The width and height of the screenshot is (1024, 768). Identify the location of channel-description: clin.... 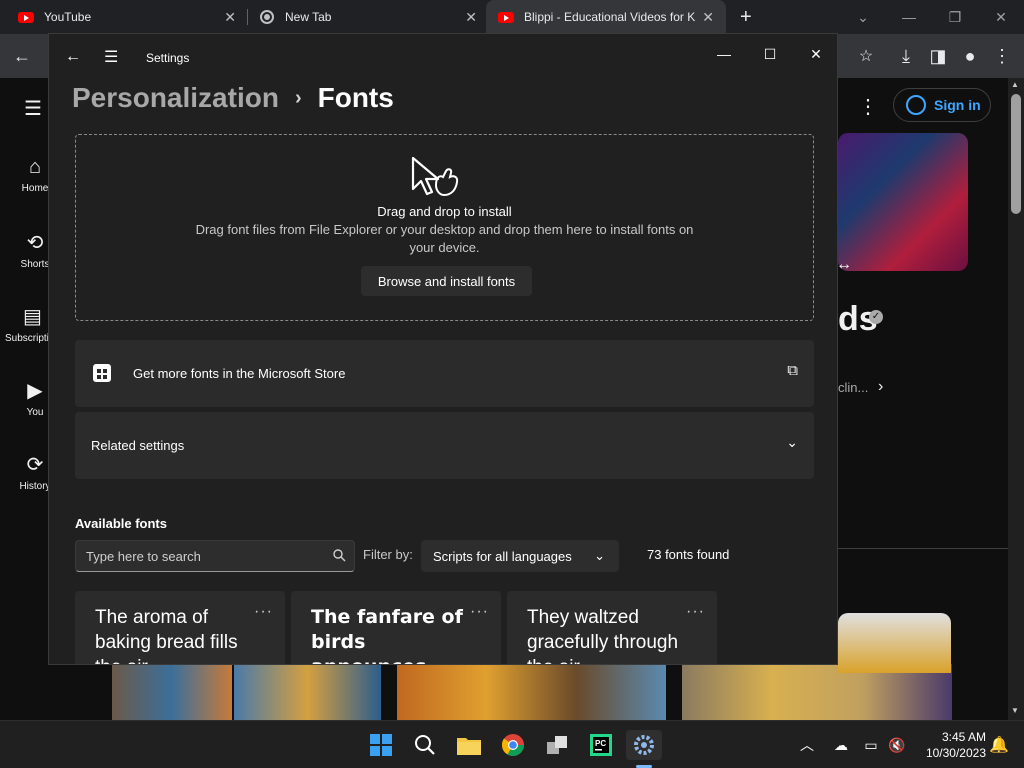
(853, 387).